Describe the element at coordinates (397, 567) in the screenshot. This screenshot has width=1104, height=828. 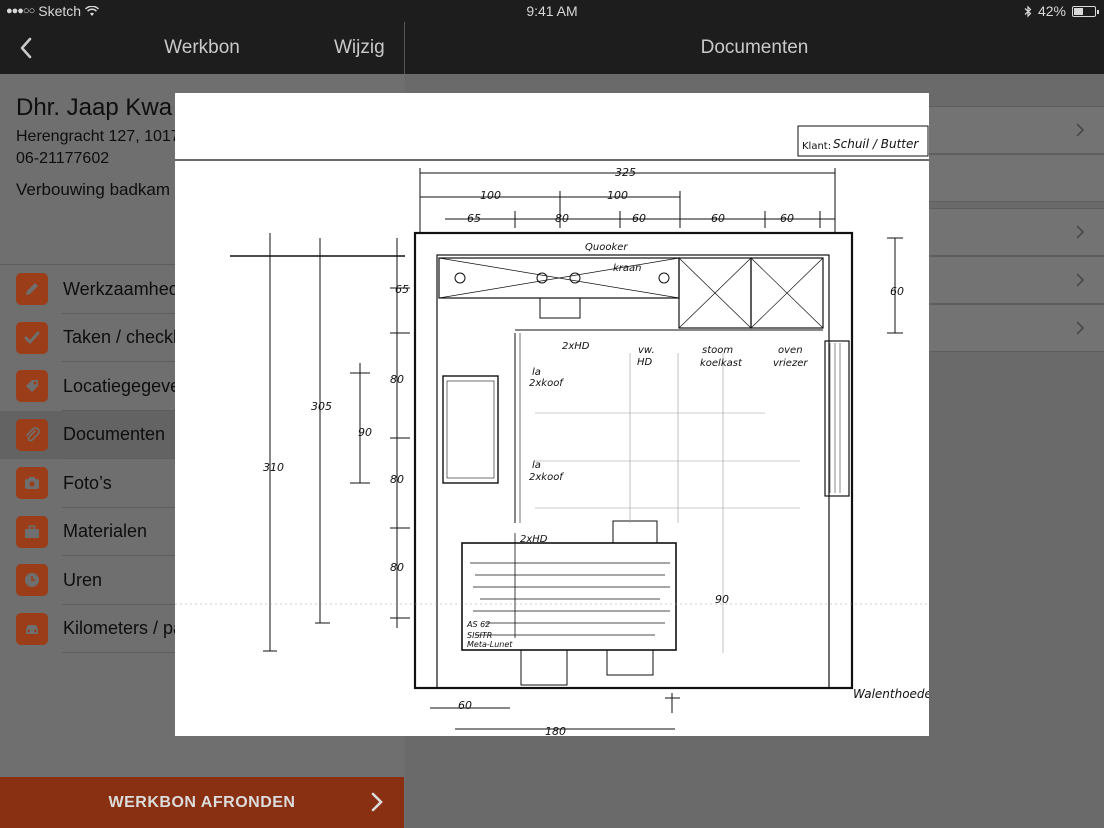
I see `dim-left-d: 80` at that location.